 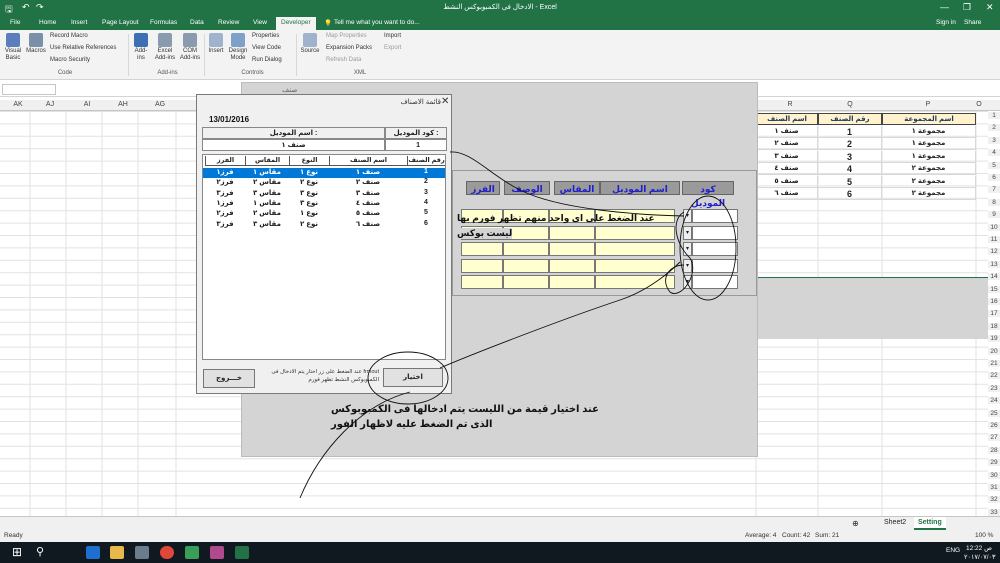 What do you see at coordinates (141, 47) in the screenshot?
I see `addins-button: Add-ins` at bounding box center [141, 47].